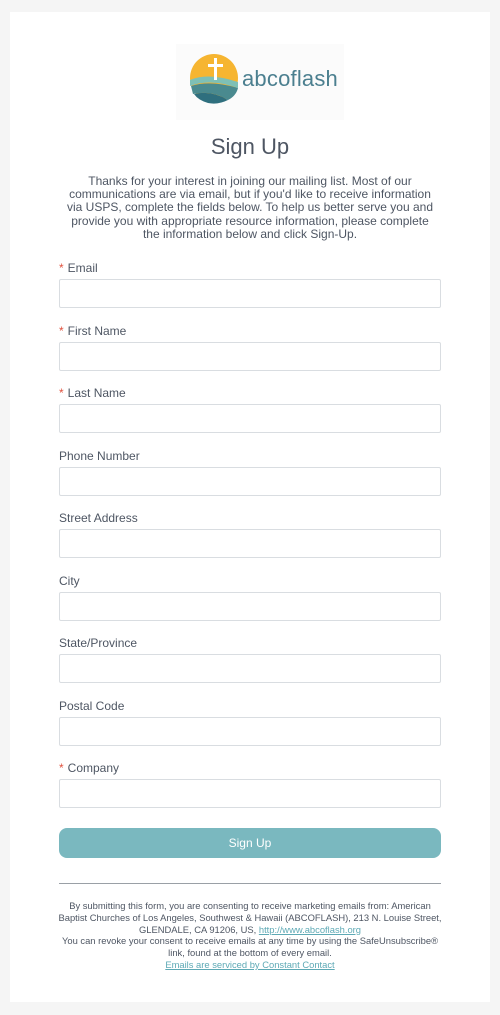 The height and width of the screenshot is (1015, 500). I want to click on first-name-label-text: First Name, so click(97, 330).